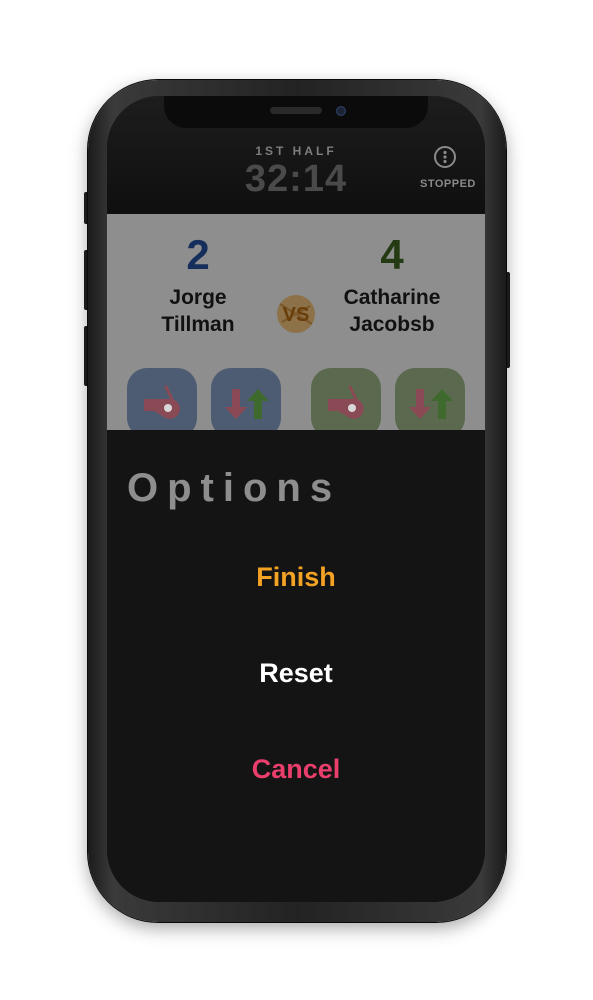 The width and height of the screenshot is (593, 1000). What do you see at coordinates (392, 324) in the screenshot?
I see `away-name-last: Jacobsb` at bounding box center [392, 324].